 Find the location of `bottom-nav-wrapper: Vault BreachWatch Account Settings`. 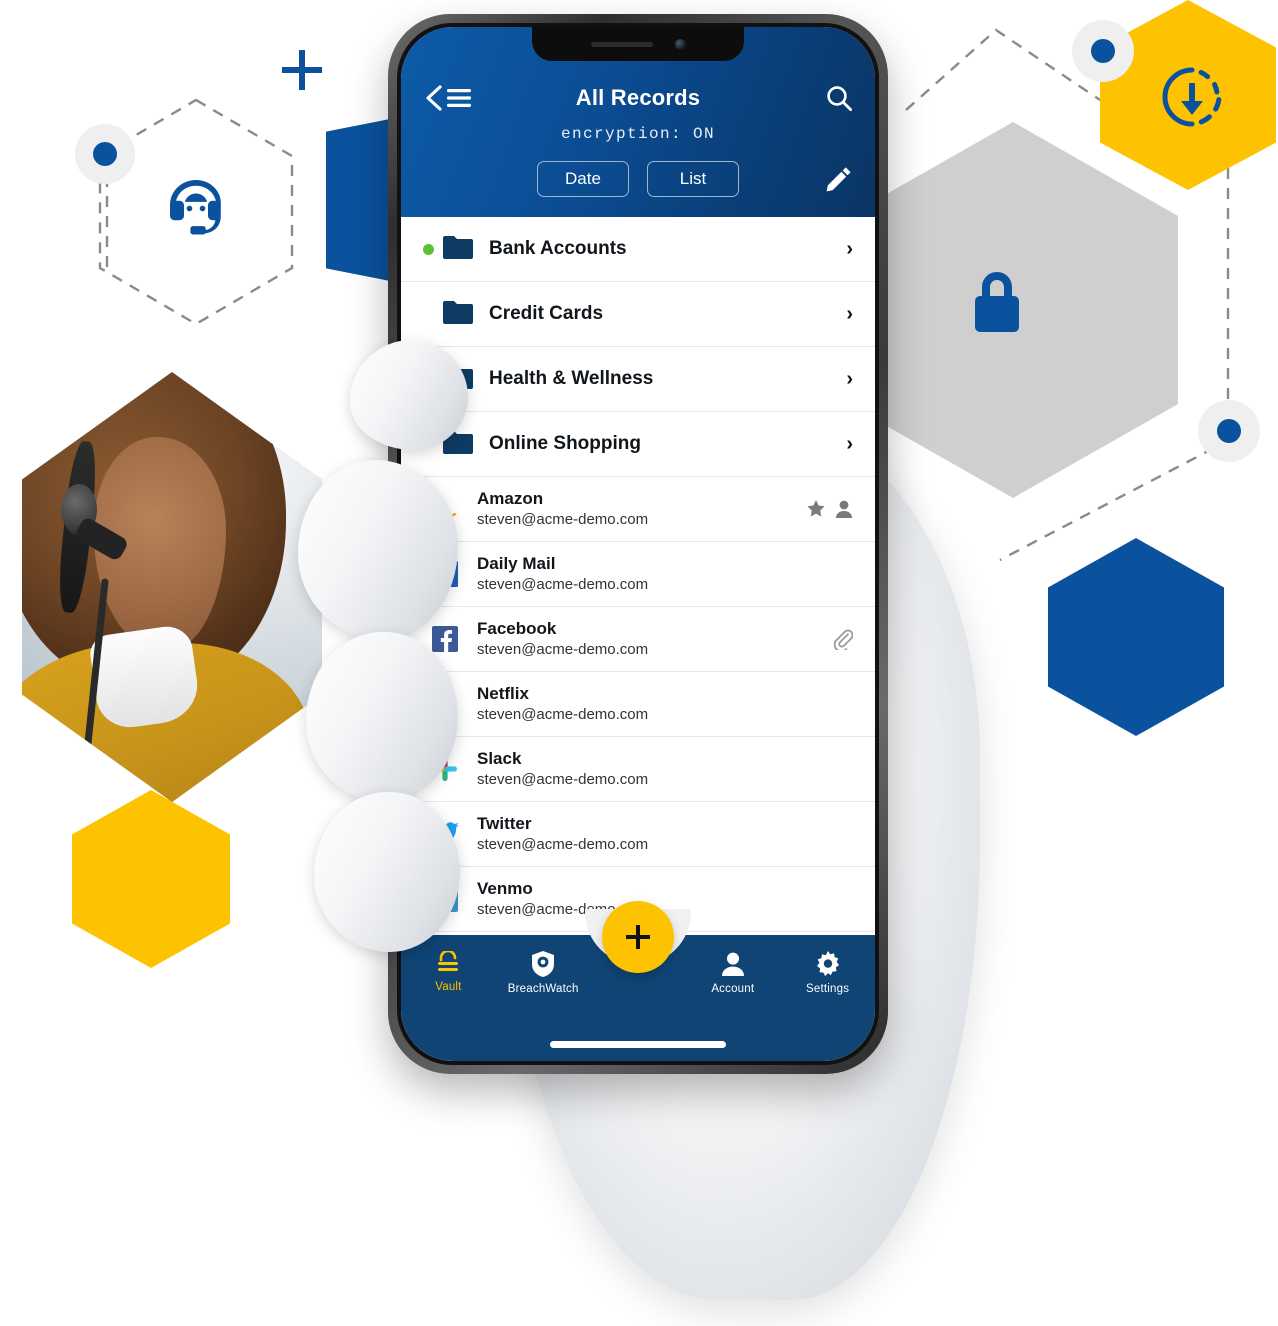

bottom-nav-wrapper: Vault BreachWatch Account Settings is located at coordinates (638, 981).